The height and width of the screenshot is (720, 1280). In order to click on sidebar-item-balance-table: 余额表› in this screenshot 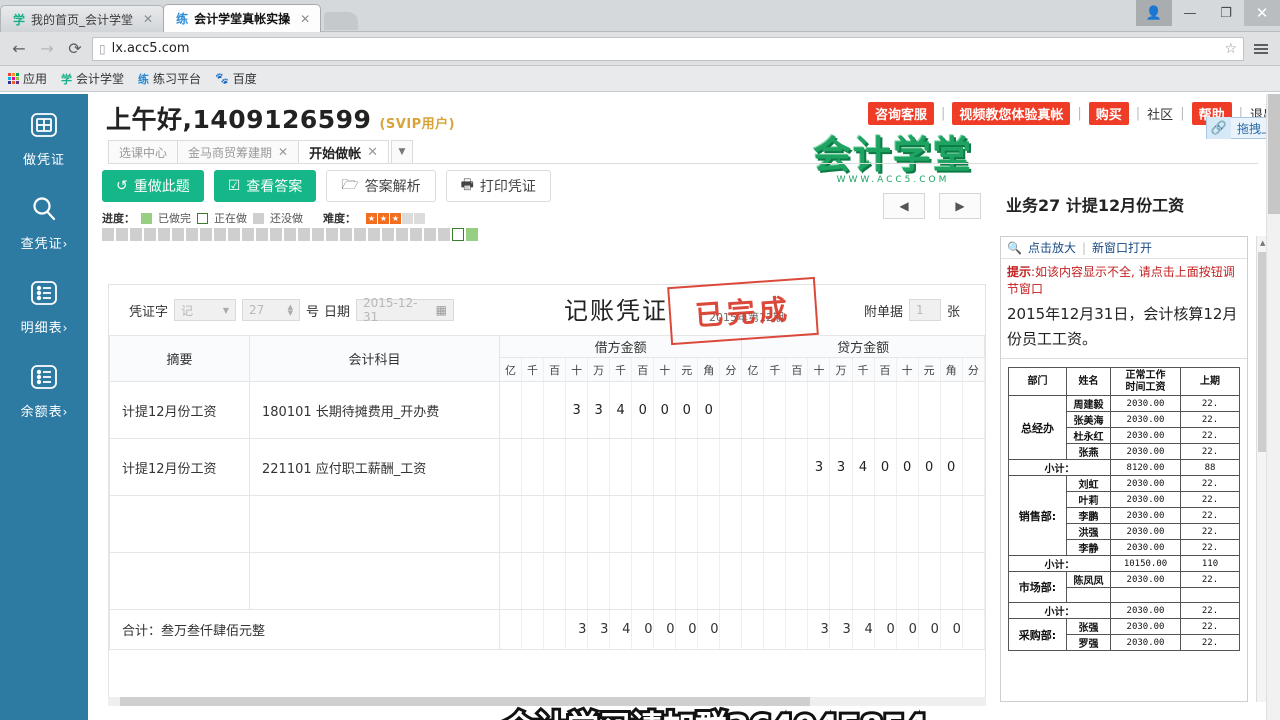, I will do `click(44, 388)`.